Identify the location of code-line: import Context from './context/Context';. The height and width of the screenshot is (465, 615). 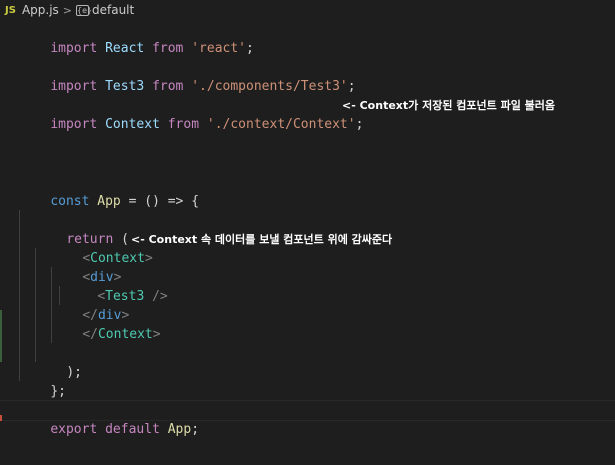
(191, 114).